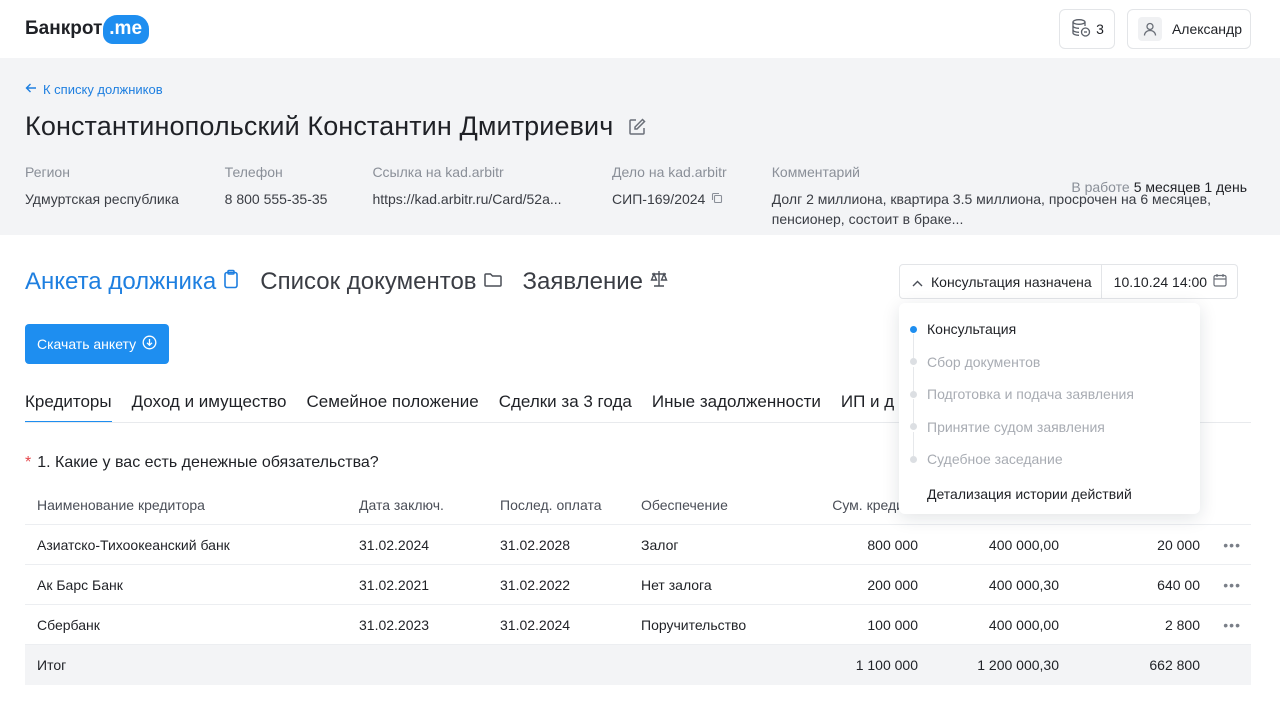  Describe the element at coordinates (393, 403) in the screenshot. I see `subtab-family: Семейное положение` at that location.